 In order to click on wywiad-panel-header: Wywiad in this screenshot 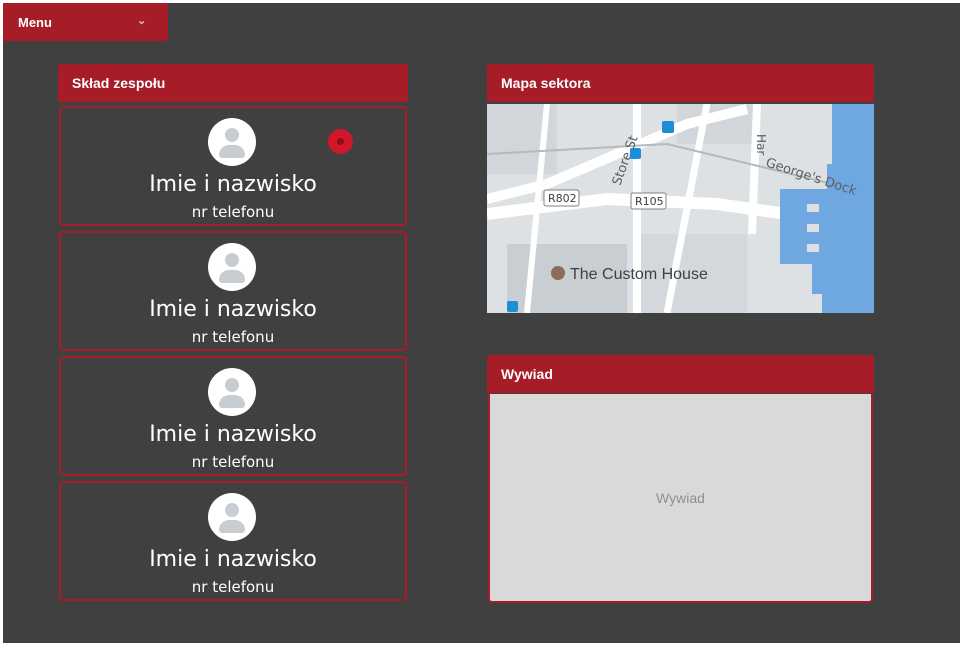, I will do `click(680, 374)`.